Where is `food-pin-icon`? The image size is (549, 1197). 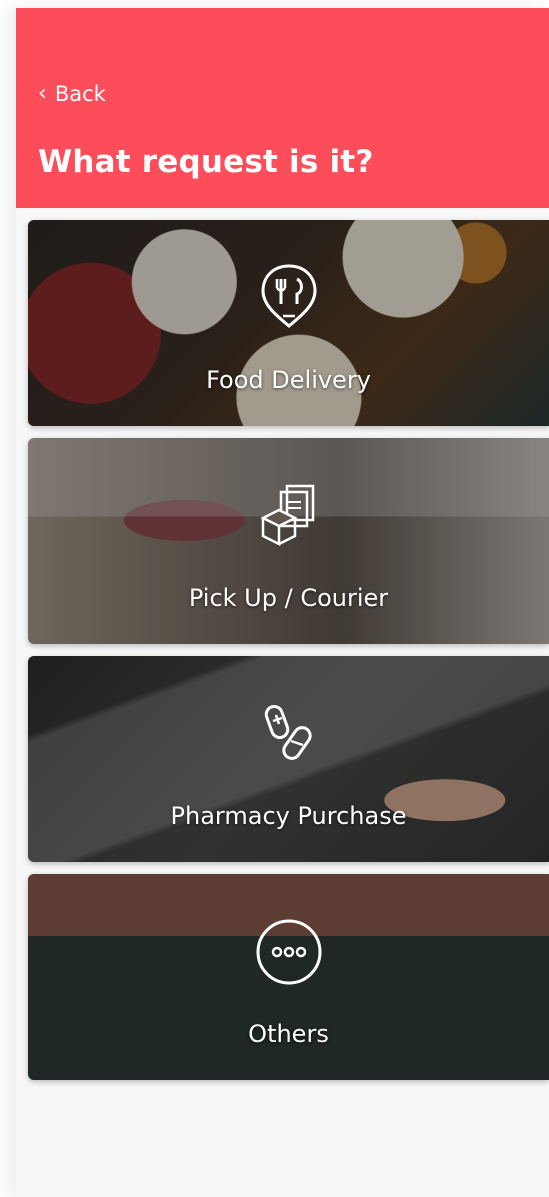
food-pin-icon is located at coordinates (288, 296).